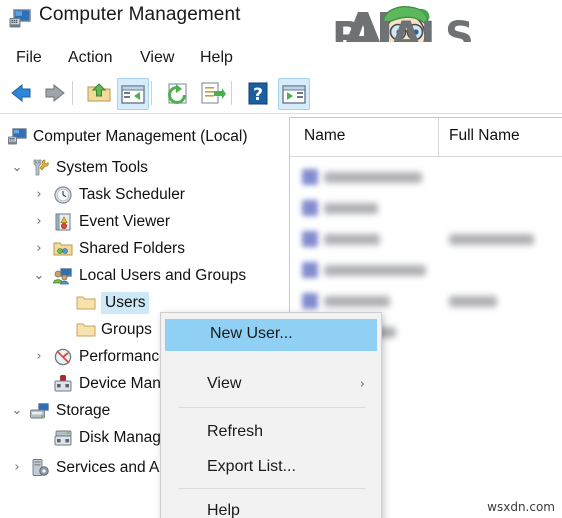  Describe the element at coordinates (62, 384) in the screenshot. I see `device-manager-icon` at that location.